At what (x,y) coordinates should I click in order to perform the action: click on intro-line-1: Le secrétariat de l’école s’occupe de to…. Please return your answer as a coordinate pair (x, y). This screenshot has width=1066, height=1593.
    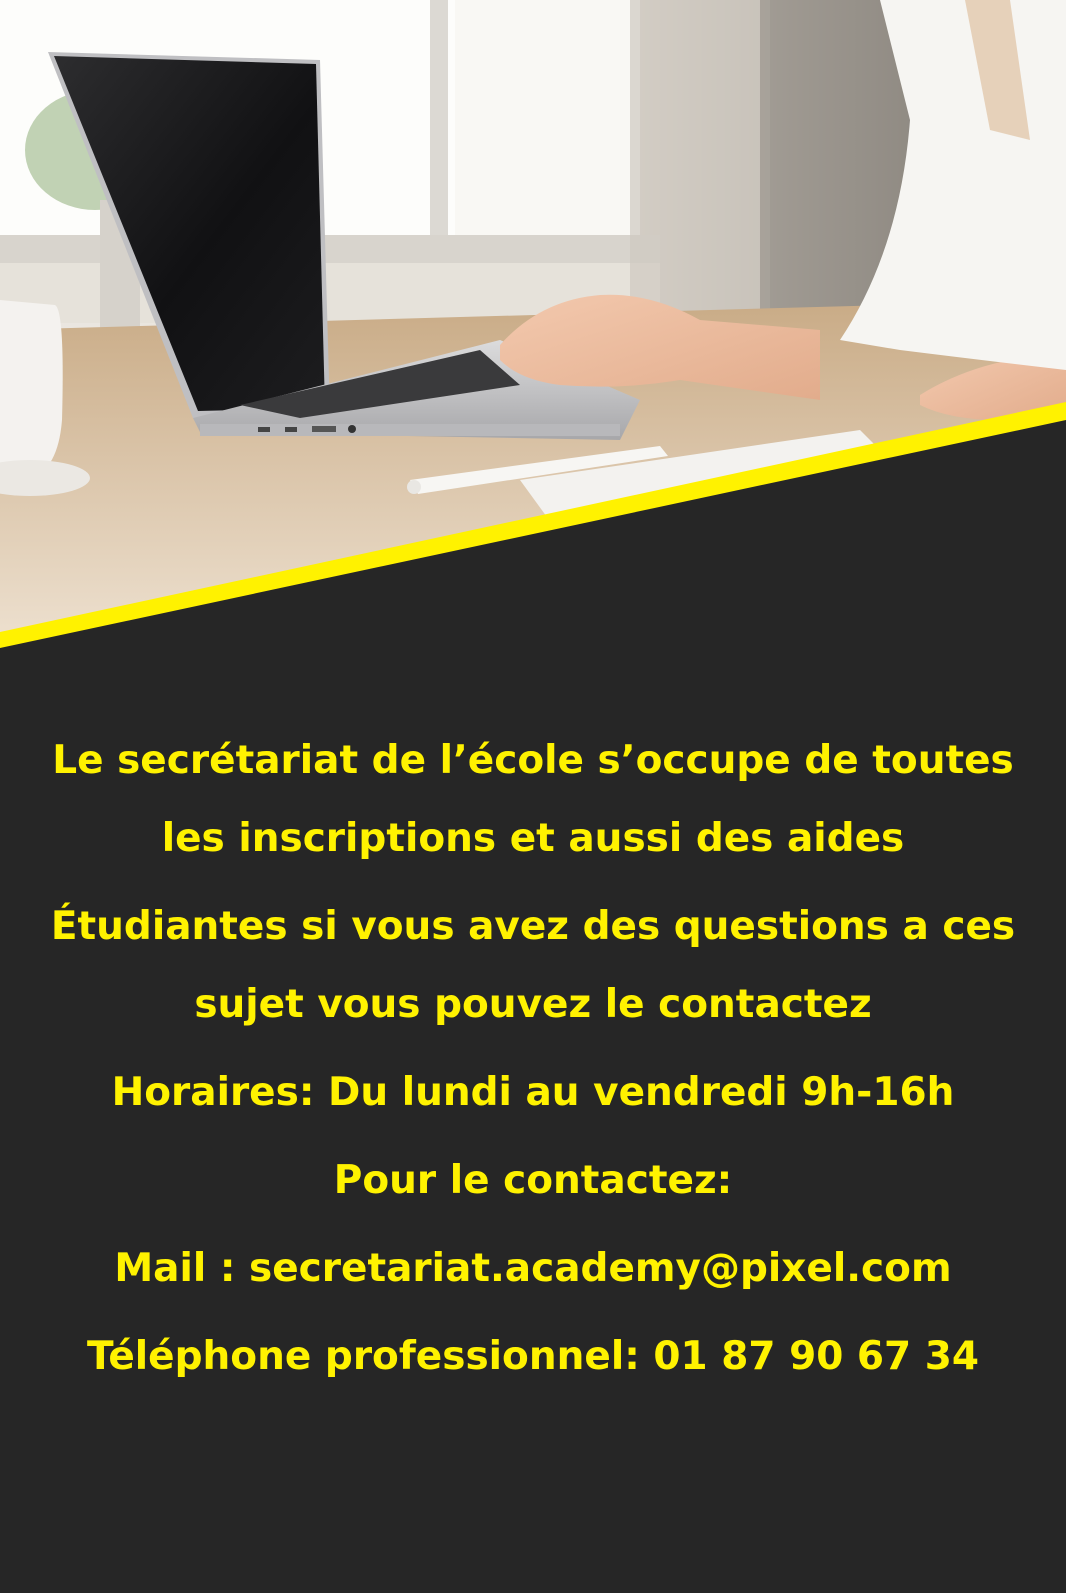
    Looking at the image, I should click on (533, 760).